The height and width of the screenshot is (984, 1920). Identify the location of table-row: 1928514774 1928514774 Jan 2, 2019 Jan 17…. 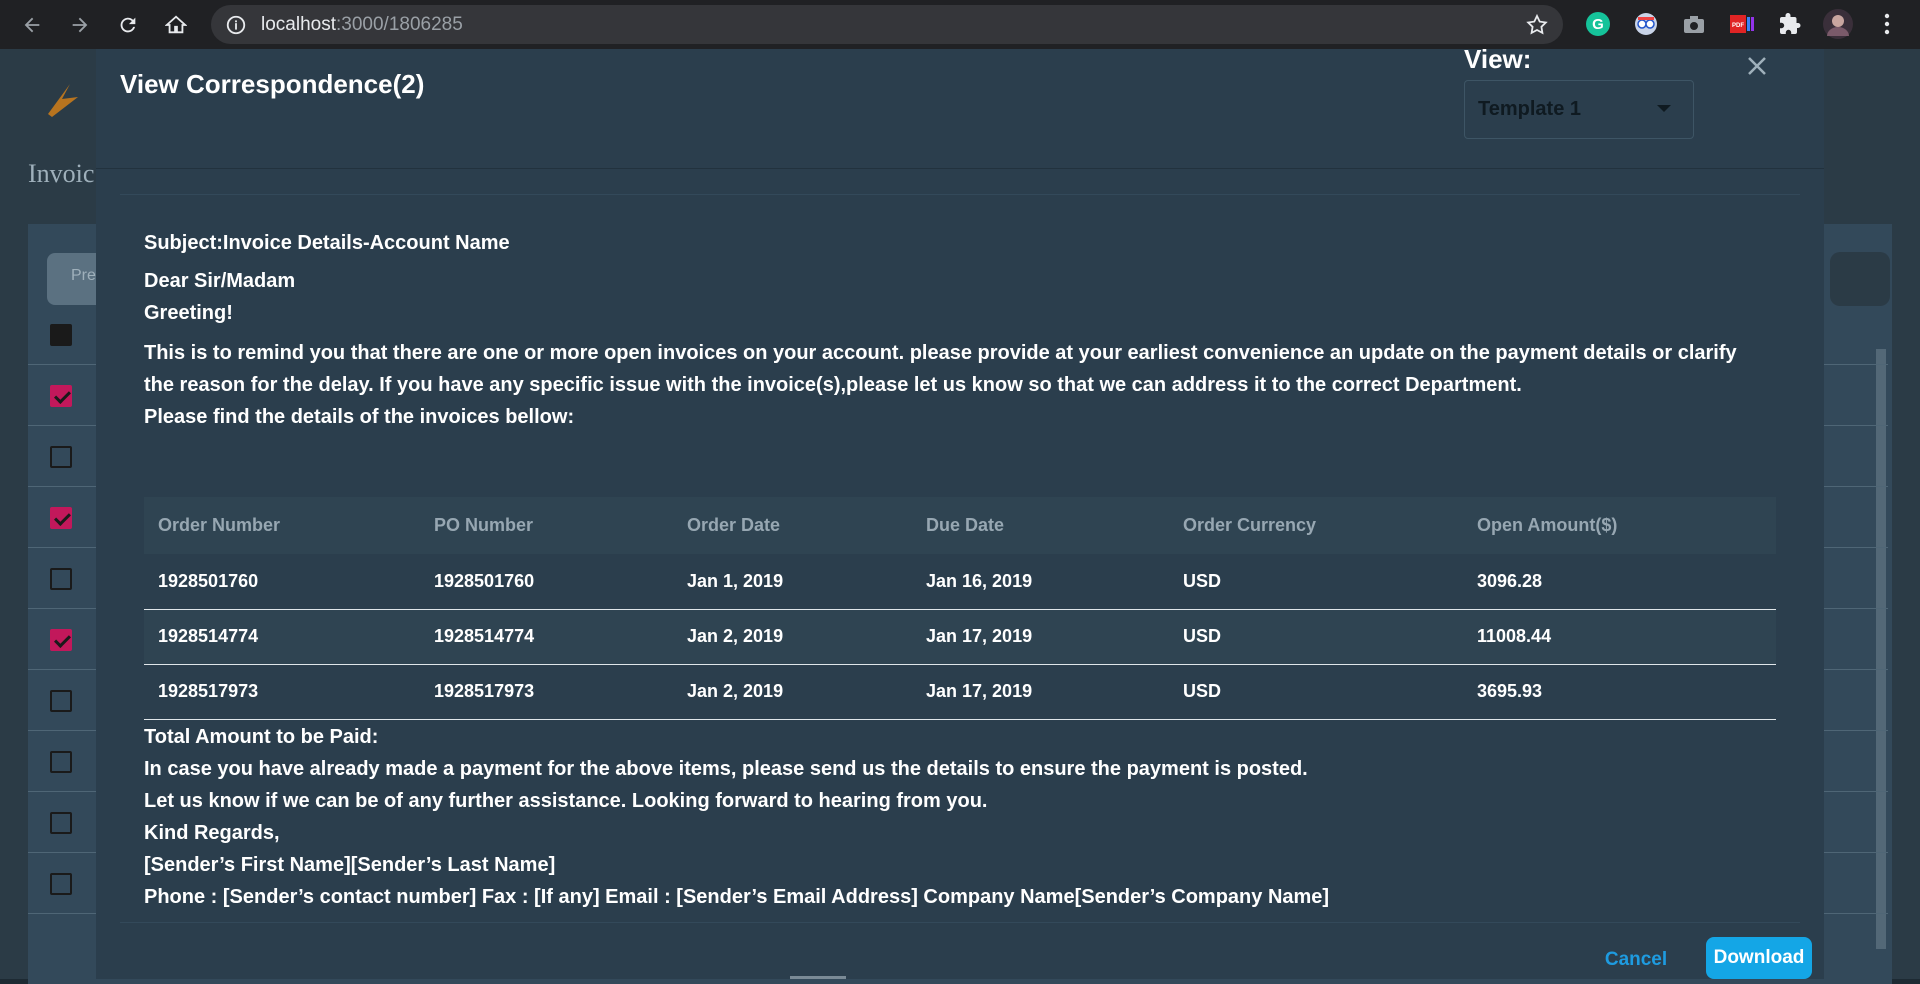
(960, 637).